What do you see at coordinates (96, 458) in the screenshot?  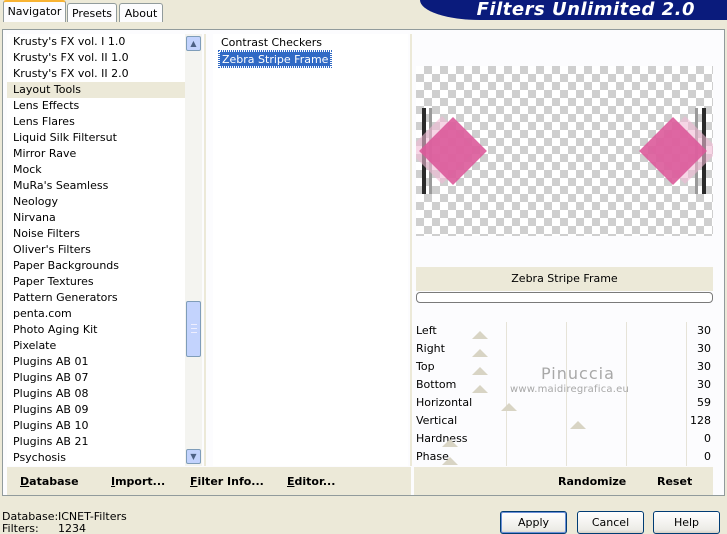 I see `category-item: Psychosis` at bounding box center [96, 458].